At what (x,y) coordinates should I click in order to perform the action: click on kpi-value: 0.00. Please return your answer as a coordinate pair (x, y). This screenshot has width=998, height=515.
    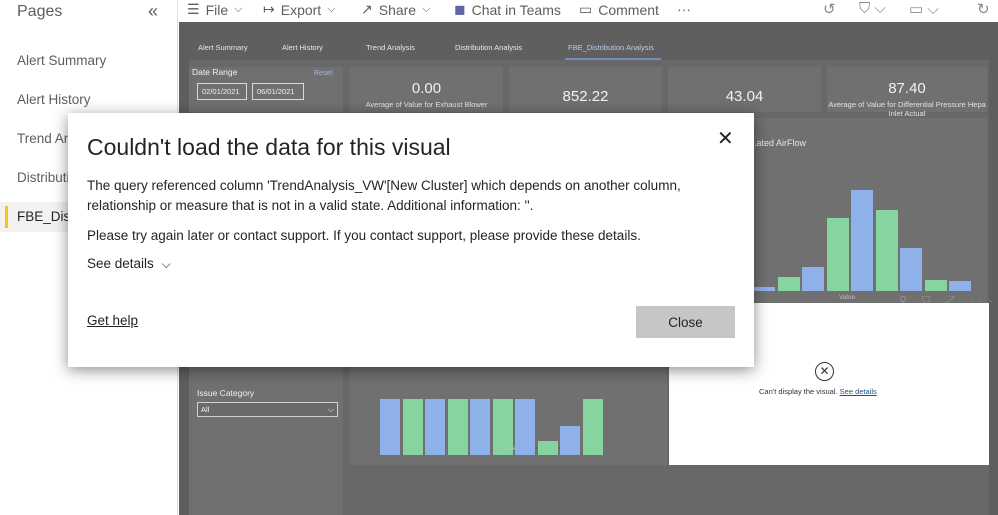
    Looking at the image, I should click on (426, 88).